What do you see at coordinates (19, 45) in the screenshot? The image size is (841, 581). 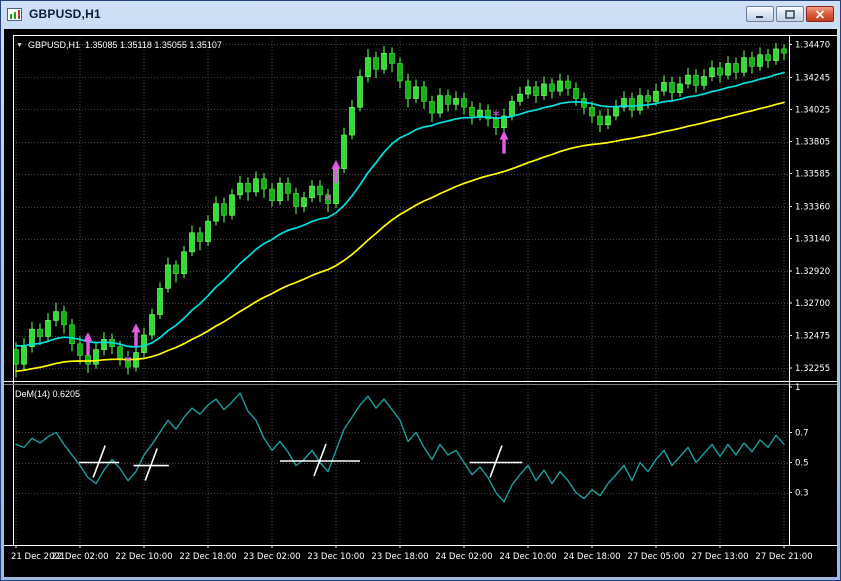 I see `ohlc-toggle-icon: ▼` at bounding box center [19, 45].